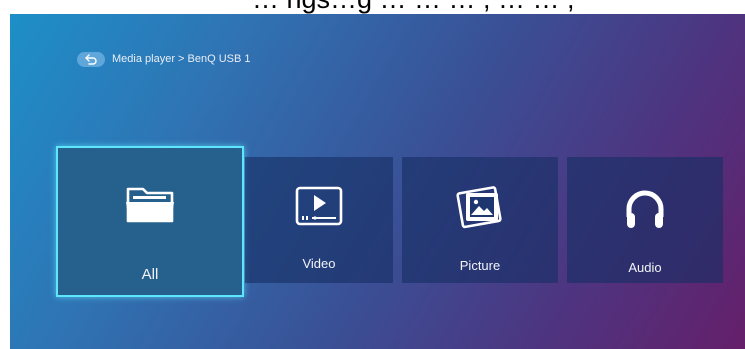 This screenshot has width=745, height=349. What do you see at coordinates (181, 59) in the screenshot?
I see `breadcrumb-path: Media player > BenQ USB 1` at bounding box center [181, 59].